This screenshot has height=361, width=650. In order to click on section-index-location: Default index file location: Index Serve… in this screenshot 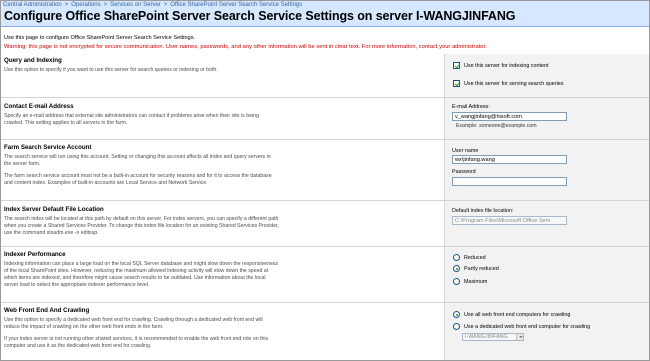, I will do `click(325, 223)`.